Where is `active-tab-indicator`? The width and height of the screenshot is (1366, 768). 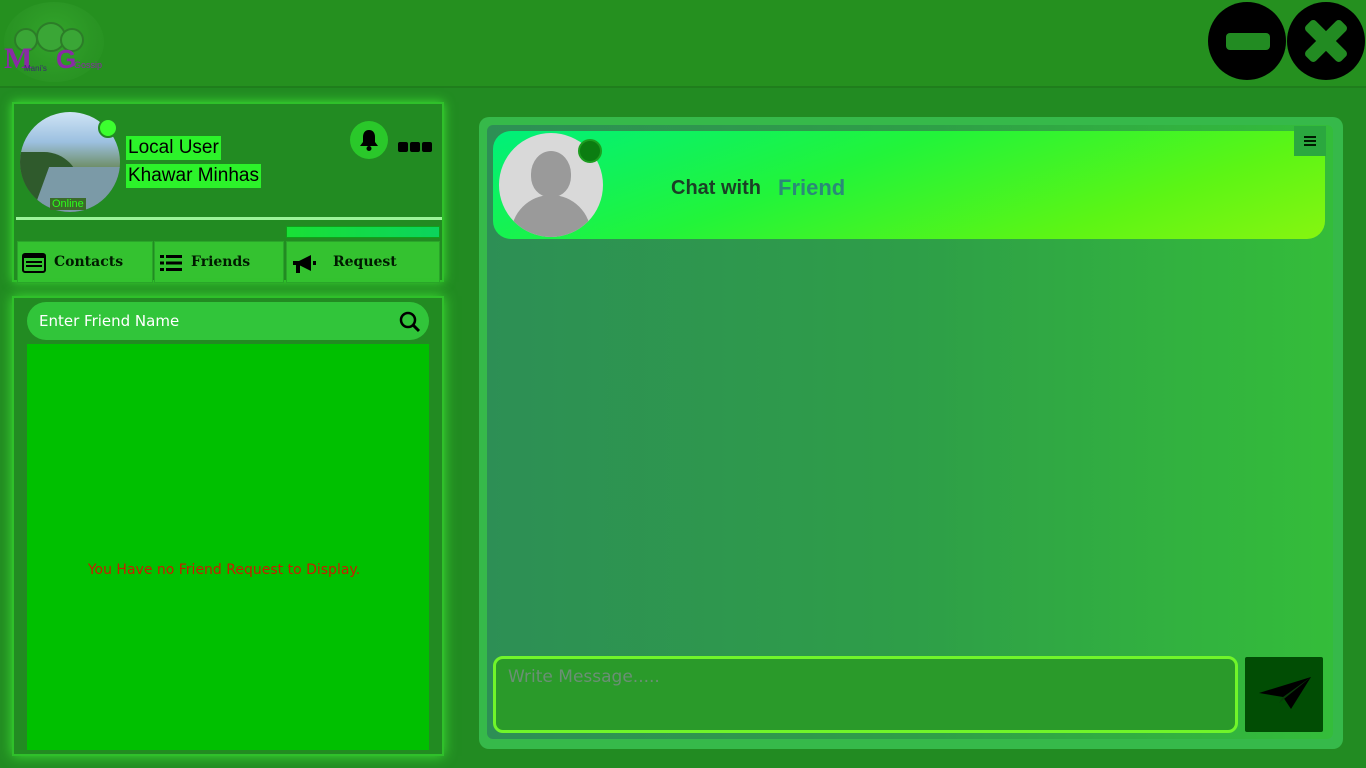 active-tab-indicator is located at coordinates (363, 232).